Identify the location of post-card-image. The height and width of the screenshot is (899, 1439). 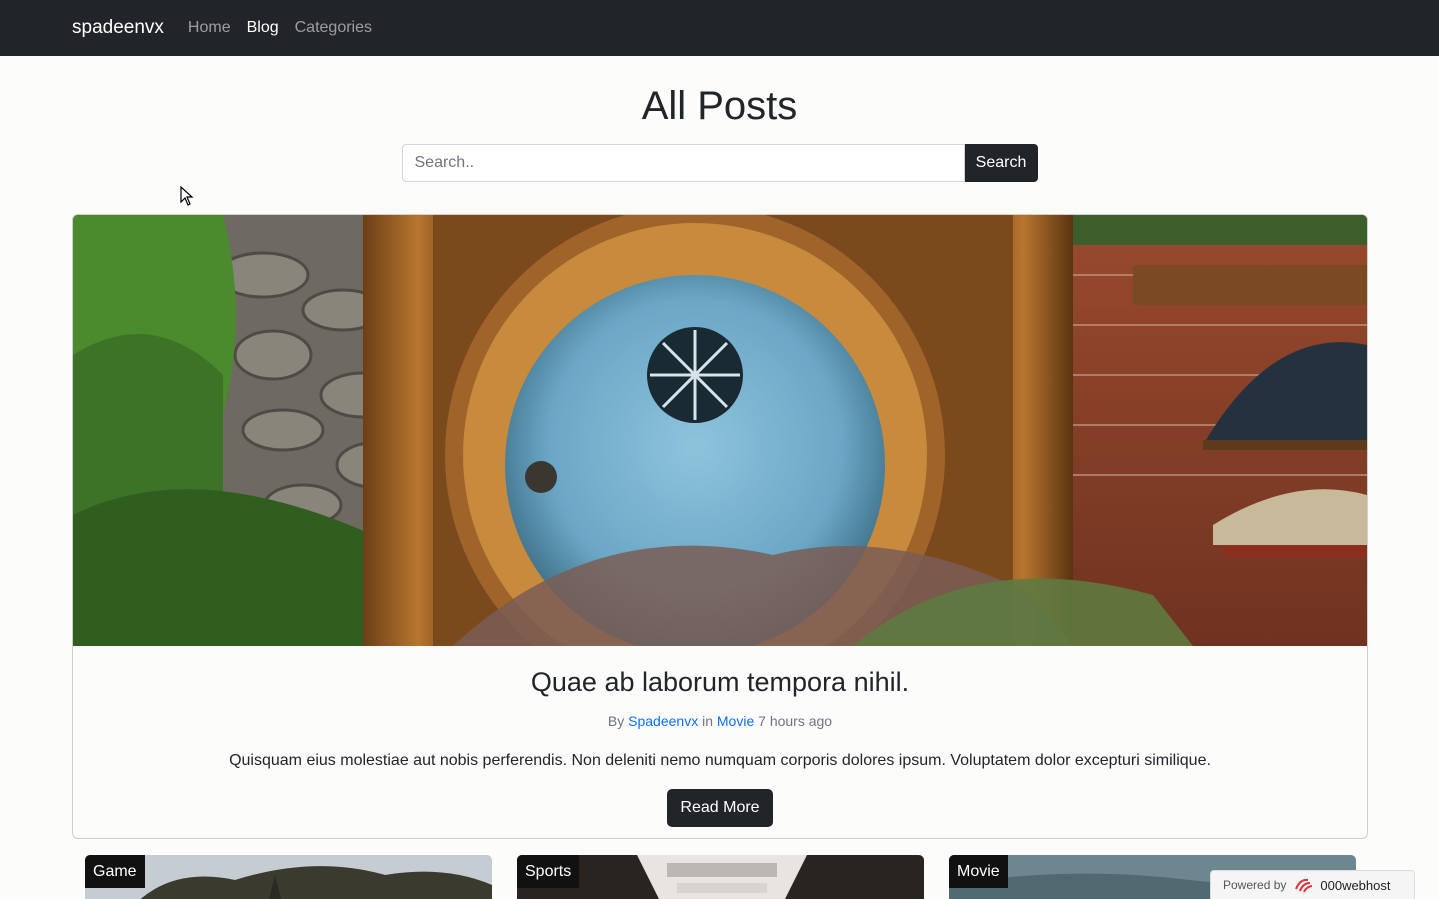
(288, 877).